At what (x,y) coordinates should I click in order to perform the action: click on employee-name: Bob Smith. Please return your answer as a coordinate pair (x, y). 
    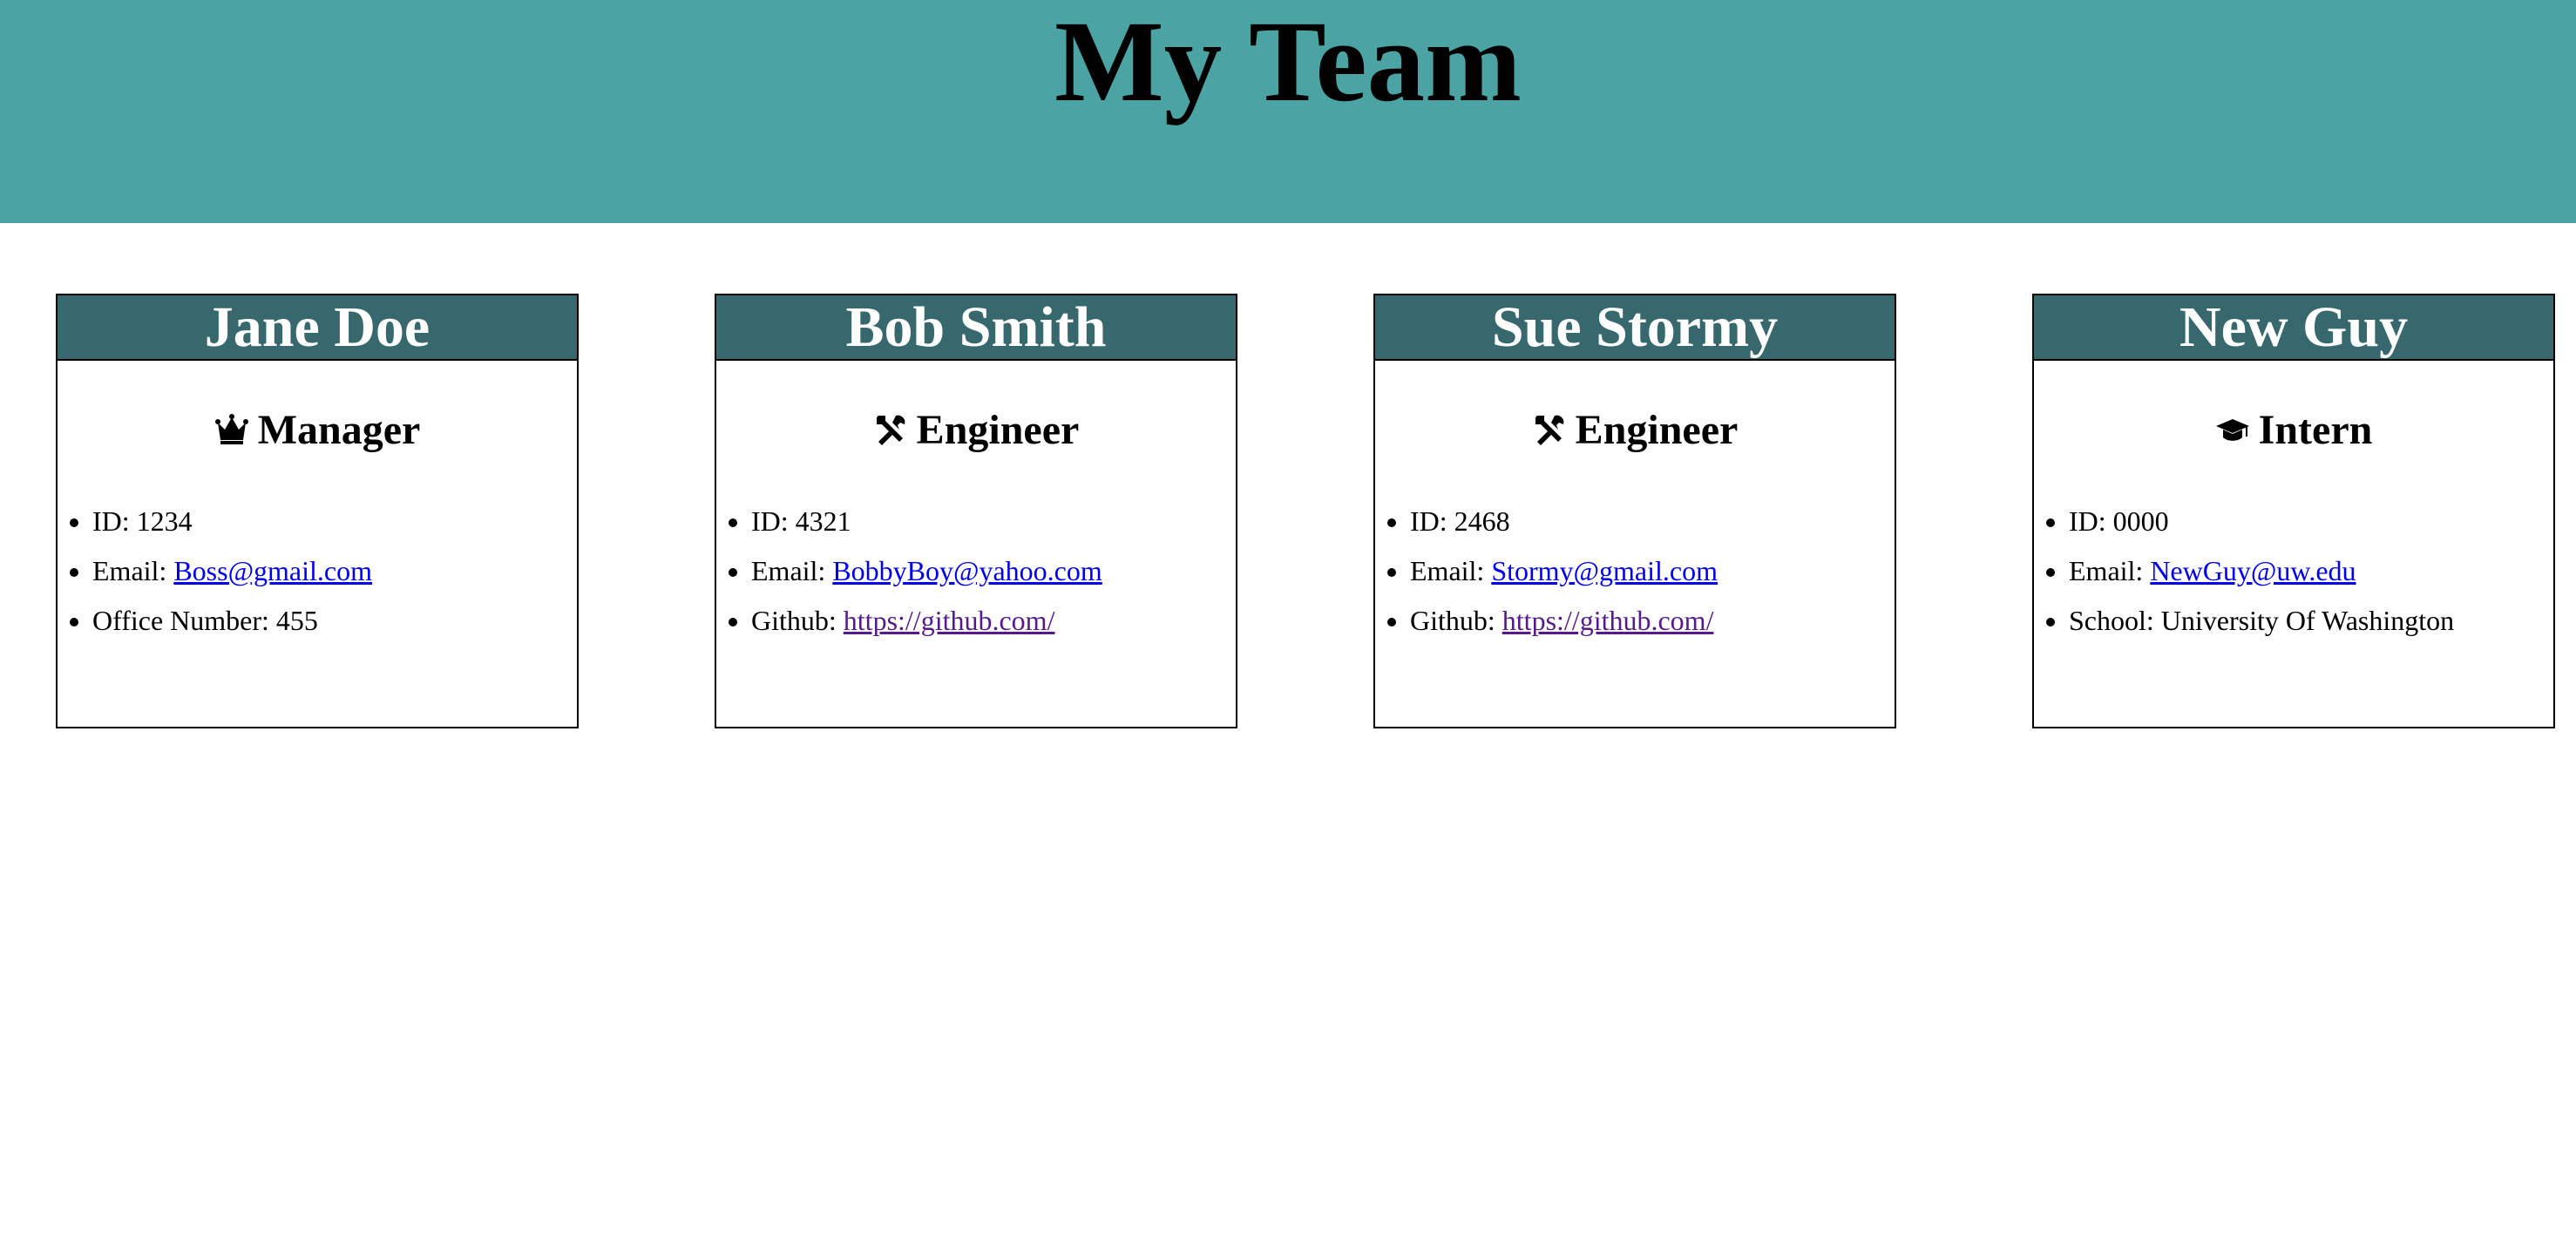
    Looking at the image, I should click on (976, 328).